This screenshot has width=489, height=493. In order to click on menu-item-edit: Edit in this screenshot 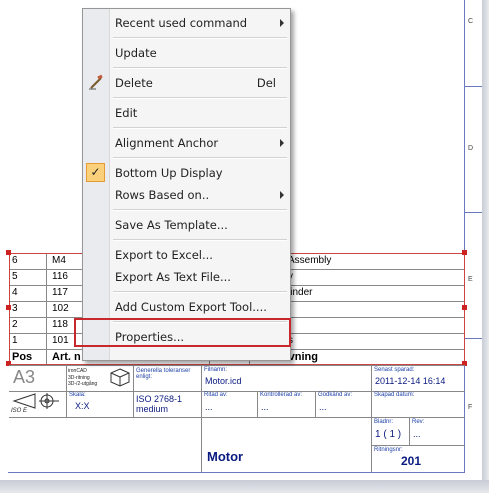, I will do `click(186, 113)`.